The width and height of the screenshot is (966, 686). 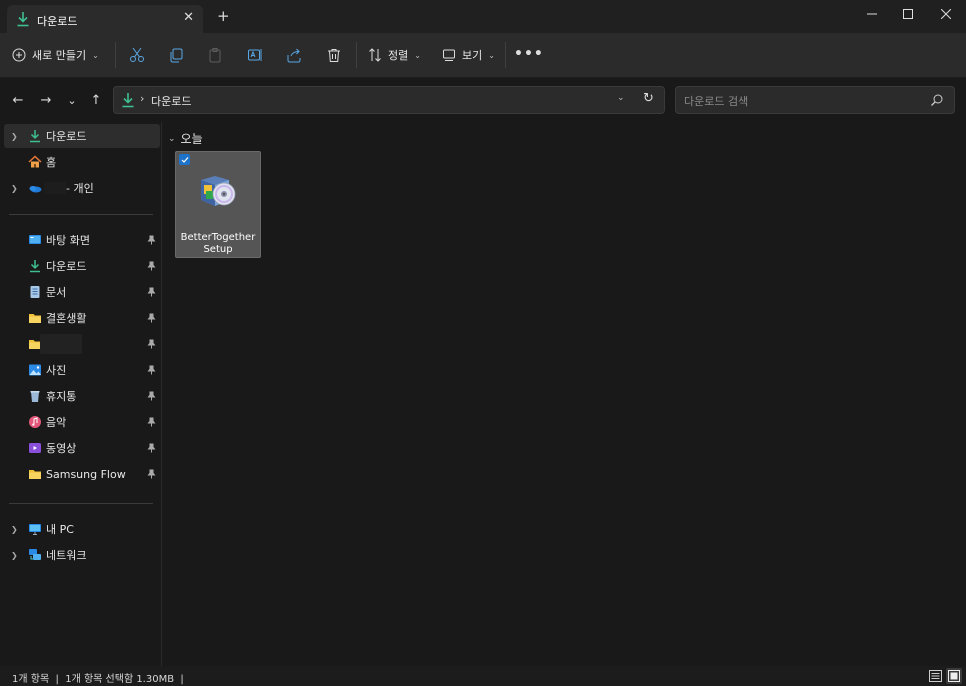 I want to click on search-placeholder: 다운로드 검색, so click(x=716, y=101).